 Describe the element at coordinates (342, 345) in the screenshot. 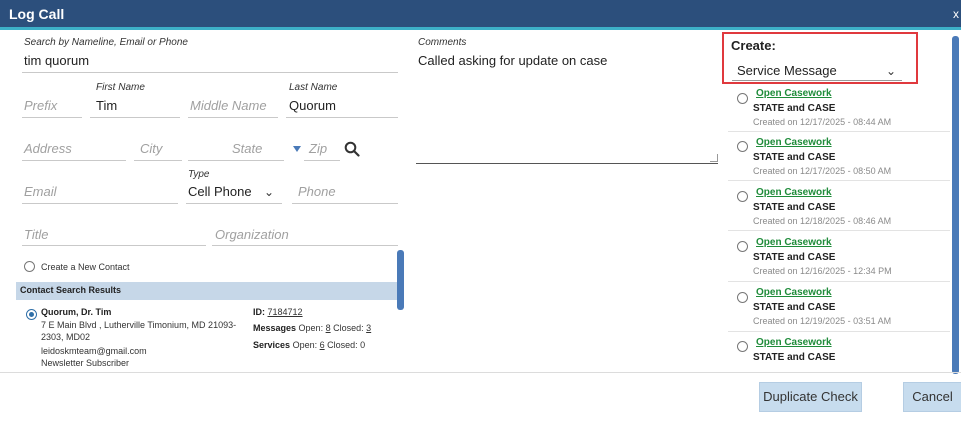

I see `services-closed-label: Closed:` at that location.